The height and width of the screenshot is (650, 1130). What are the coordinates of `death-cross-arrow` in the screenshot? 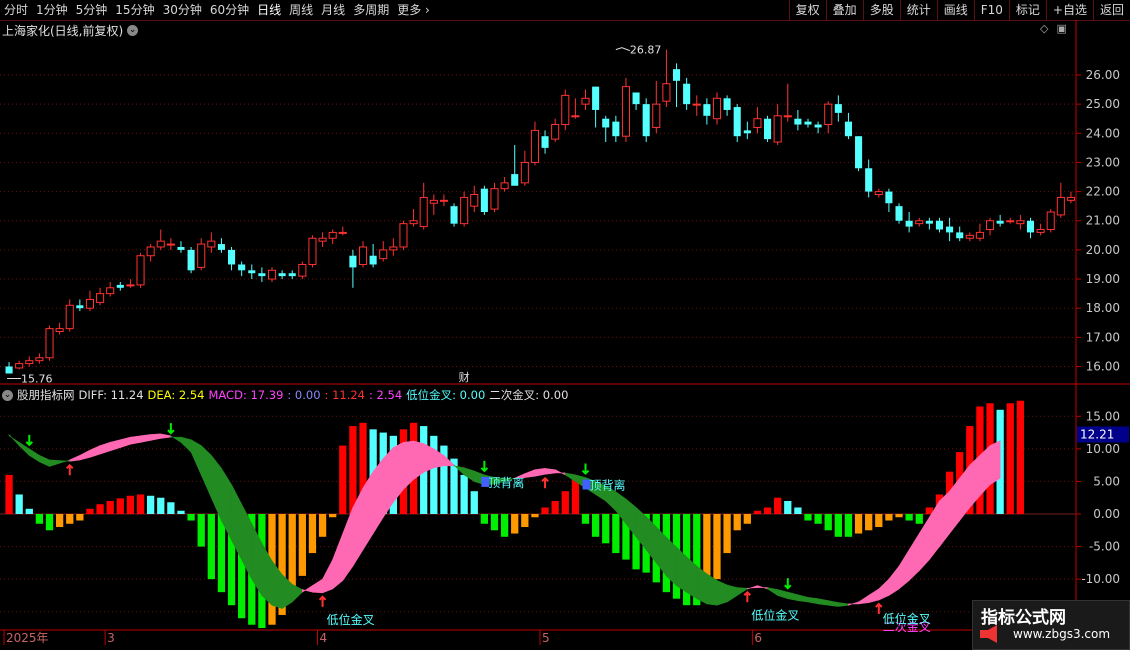 It's located at (484, 466).